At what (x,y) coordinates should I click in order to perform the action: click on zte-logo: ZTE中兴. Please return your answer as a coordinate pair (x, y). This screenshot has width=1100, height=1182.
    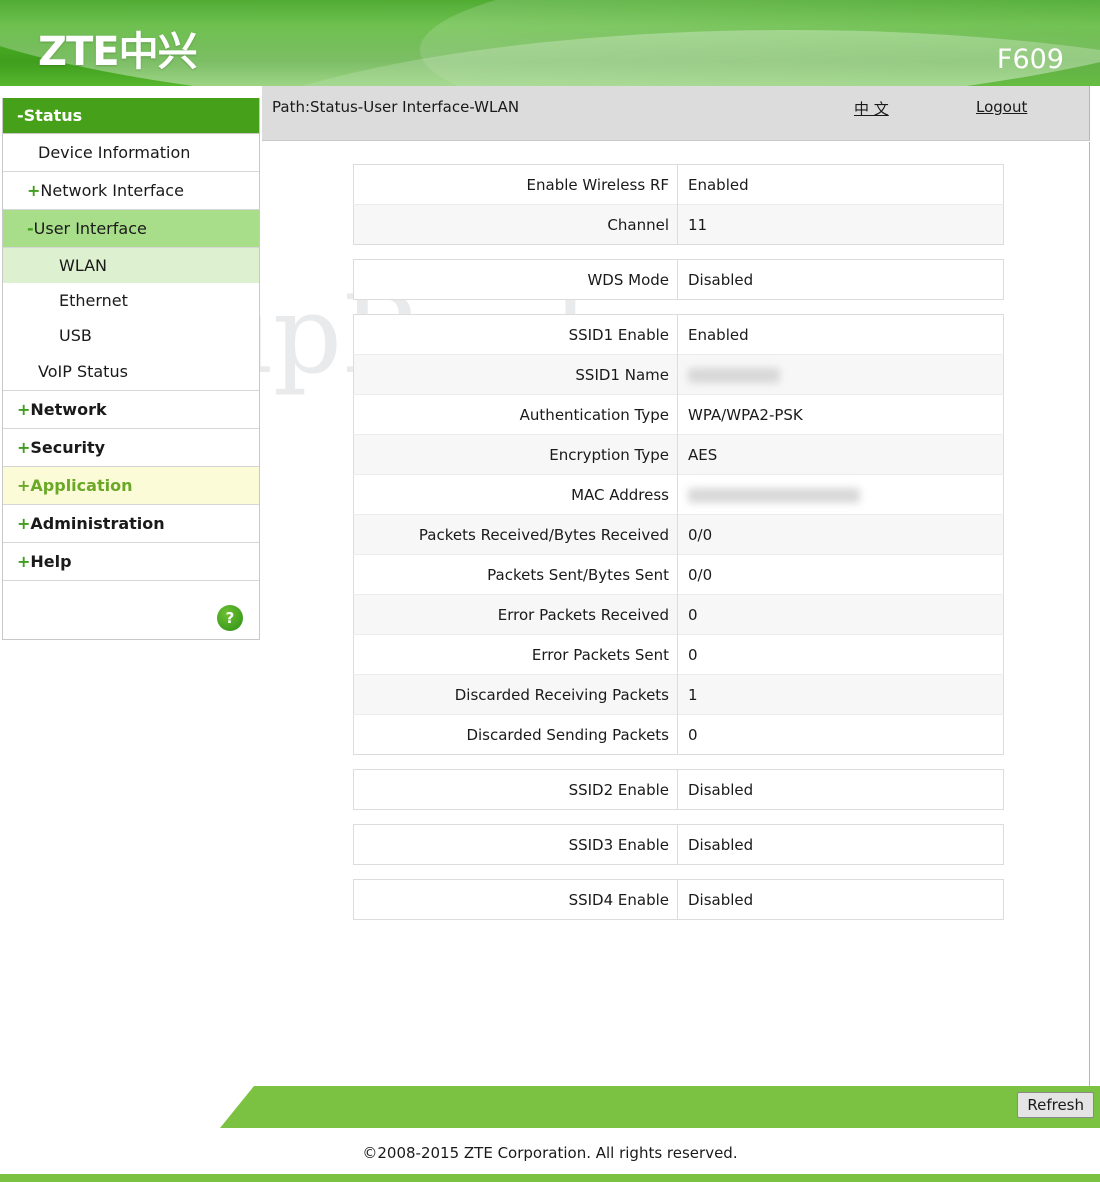
    Looking at the image, I should click on (118, 52).